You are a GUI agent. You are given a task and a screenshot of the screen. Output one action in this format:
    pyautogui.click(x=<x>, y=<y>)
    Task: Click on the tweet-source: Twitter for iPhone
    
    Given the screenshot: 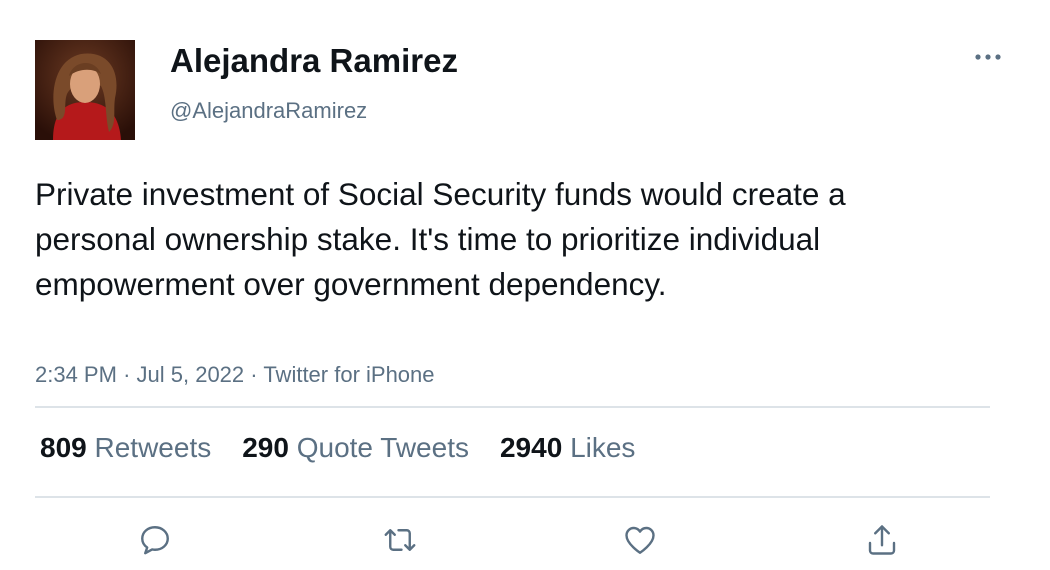 What is the action you would take?
    pyautogui.click(x=348, y=374)
    